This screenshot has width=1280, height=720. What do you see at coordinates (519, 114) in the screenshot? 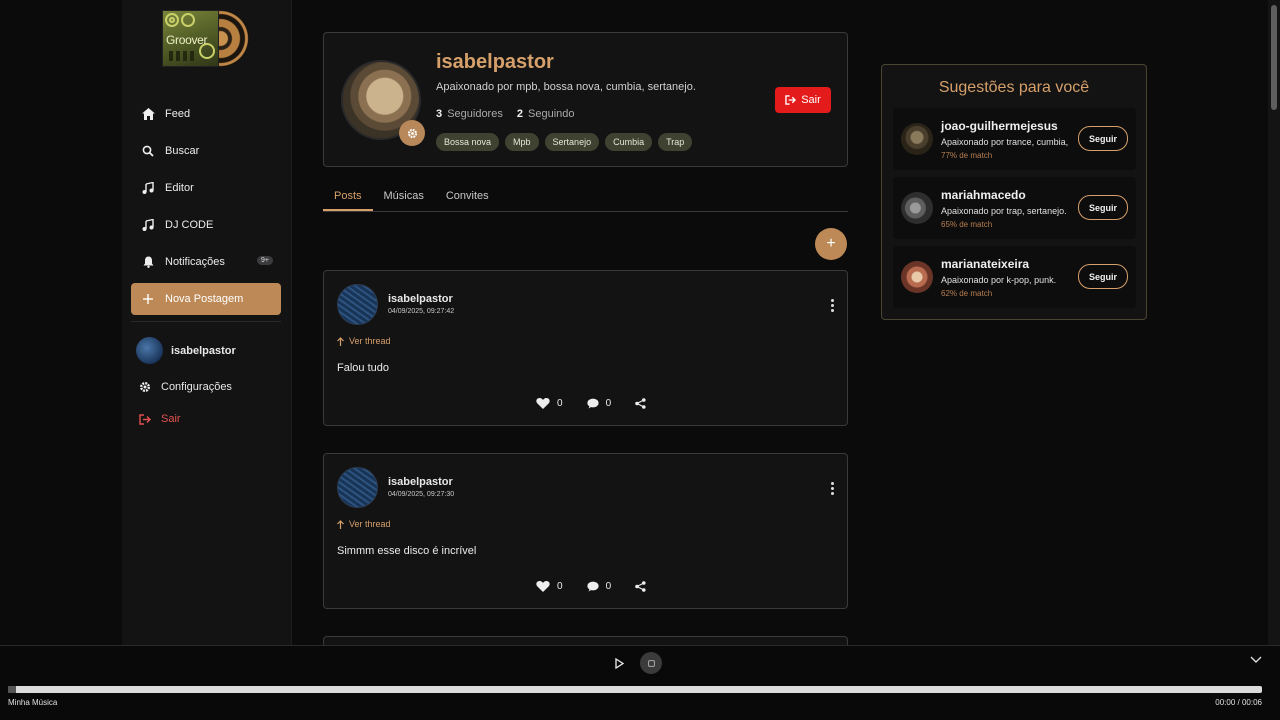
I see `following-count: 2` at bounding box center [519, 114].